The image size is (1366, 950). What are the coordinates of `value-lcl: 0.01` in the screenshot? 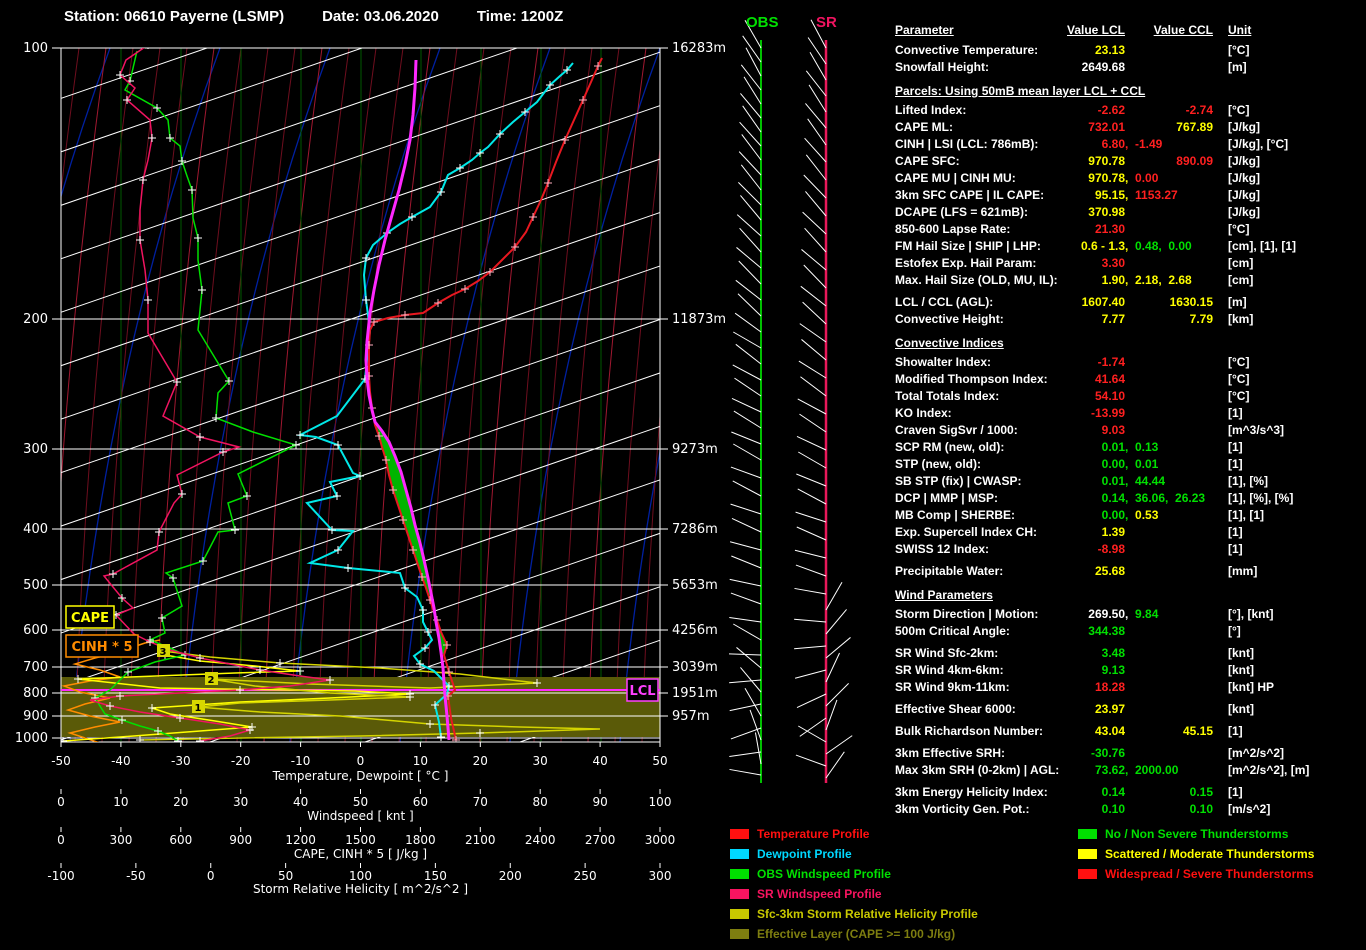 It's located at (1010, 481).